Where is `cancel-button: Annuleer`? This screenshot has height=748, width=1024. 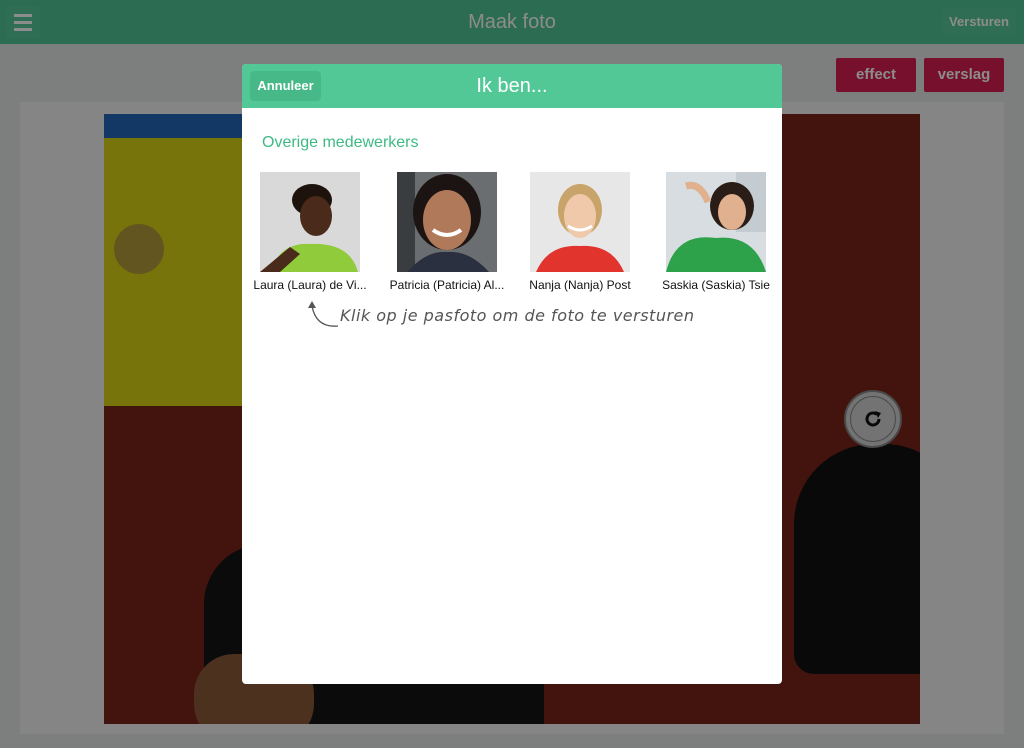
cancel-button: Annuleer is located at coordinates (285, 86).